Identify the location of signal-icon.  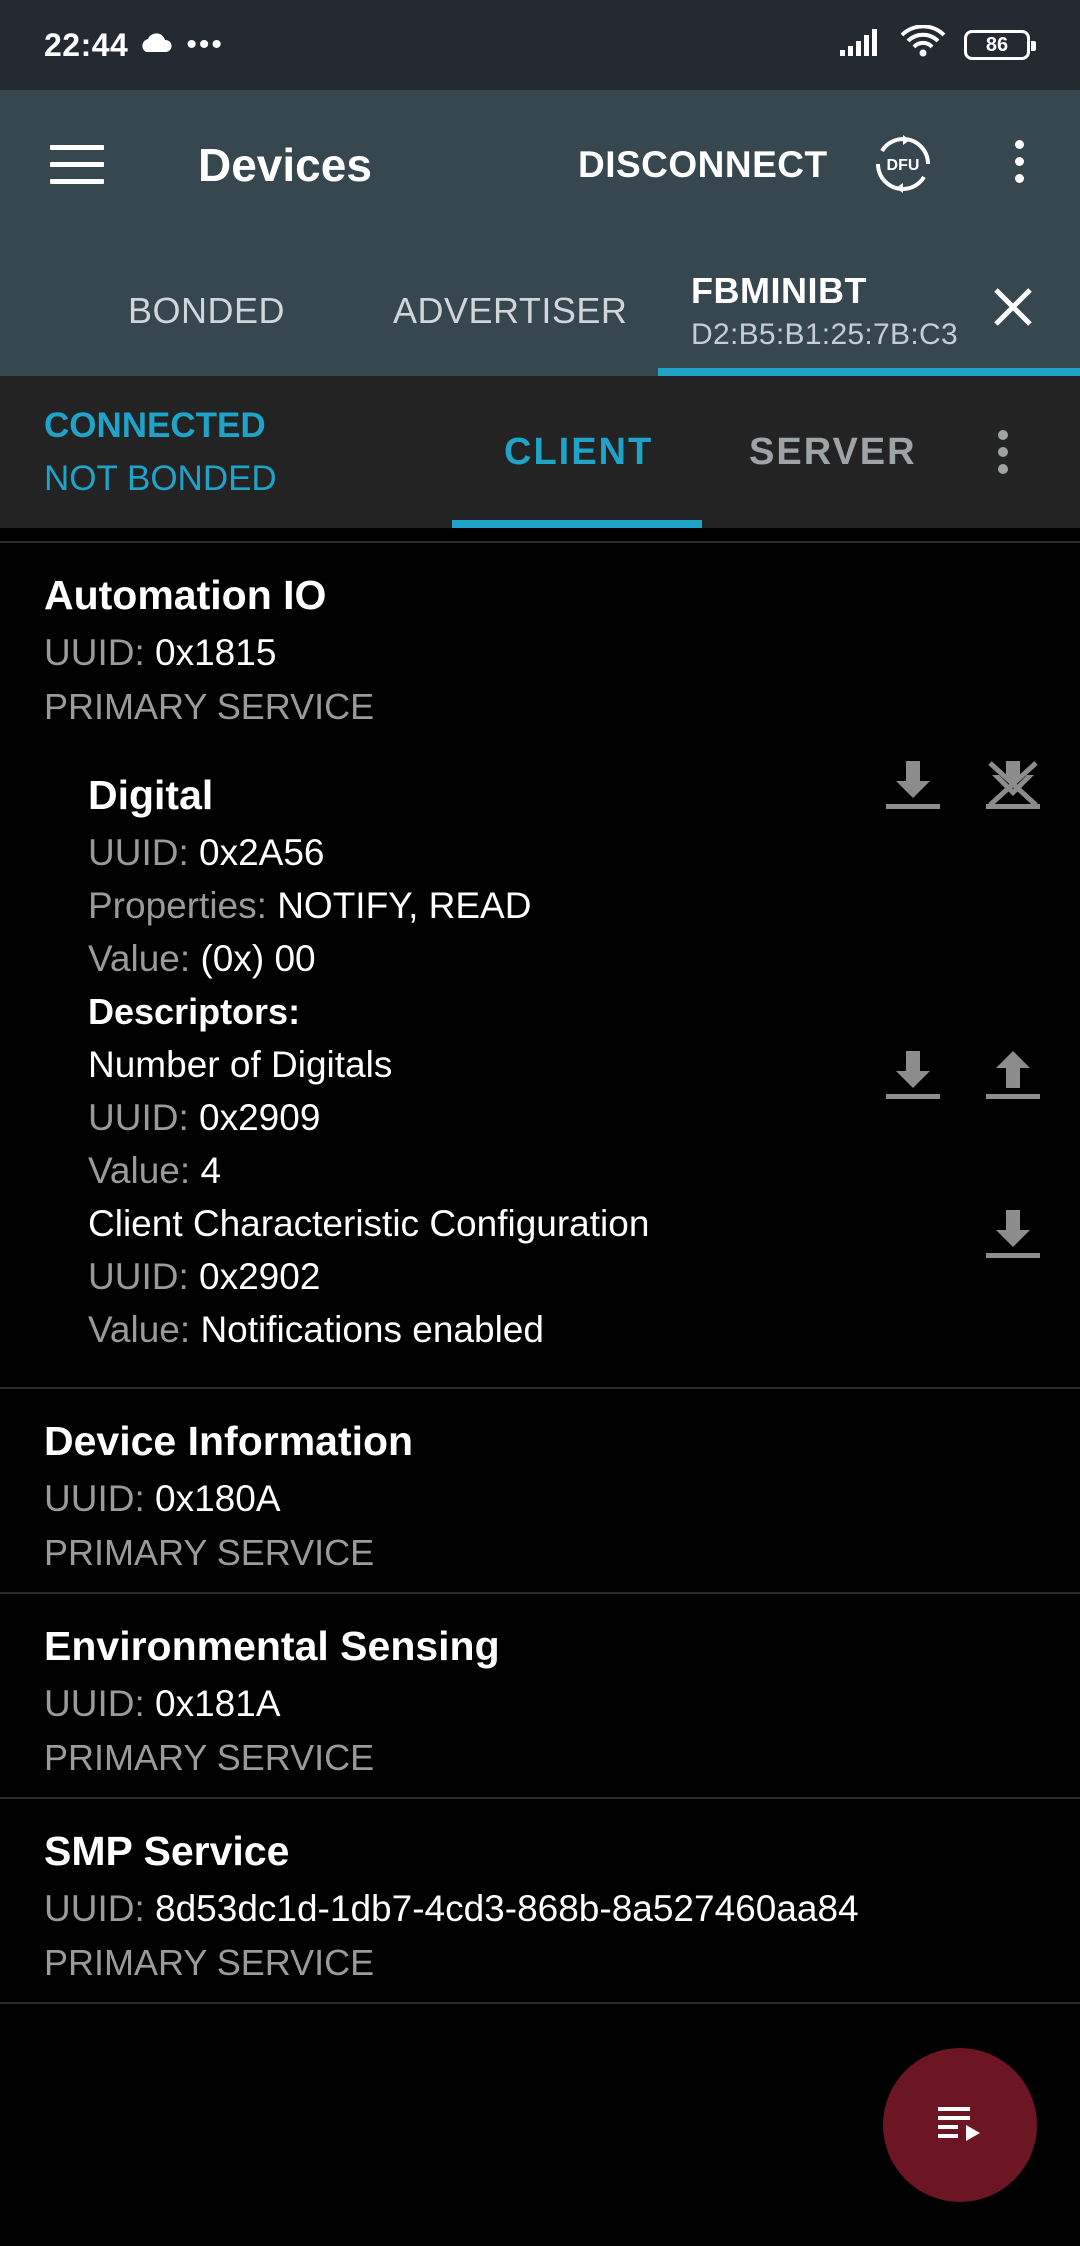
(861, 45).